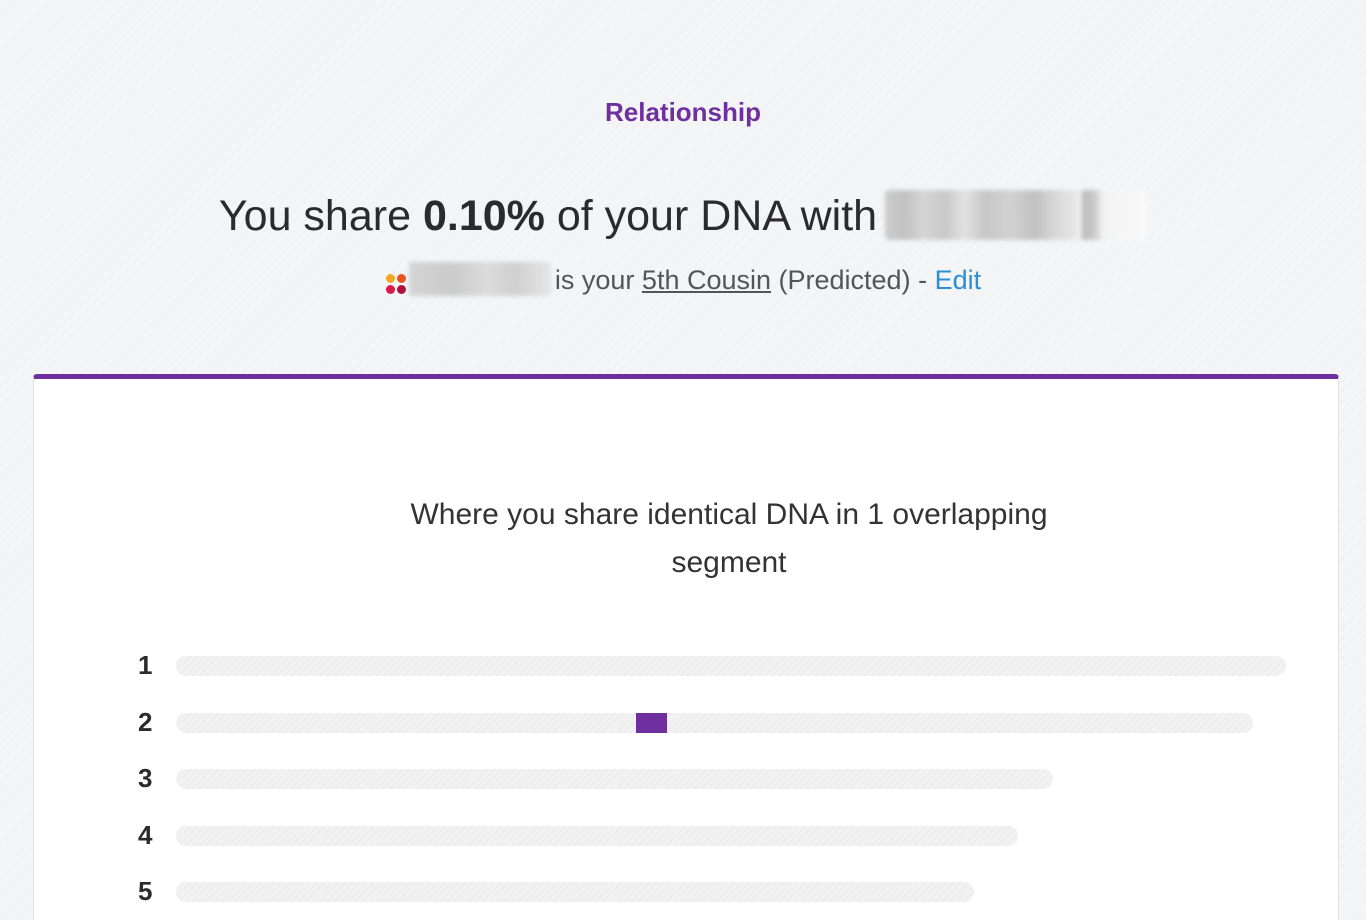  What do you see at coordinates (1016, 214) in the screenshot?
I see `redacted-match-name` at bounding box center [1016, 214].